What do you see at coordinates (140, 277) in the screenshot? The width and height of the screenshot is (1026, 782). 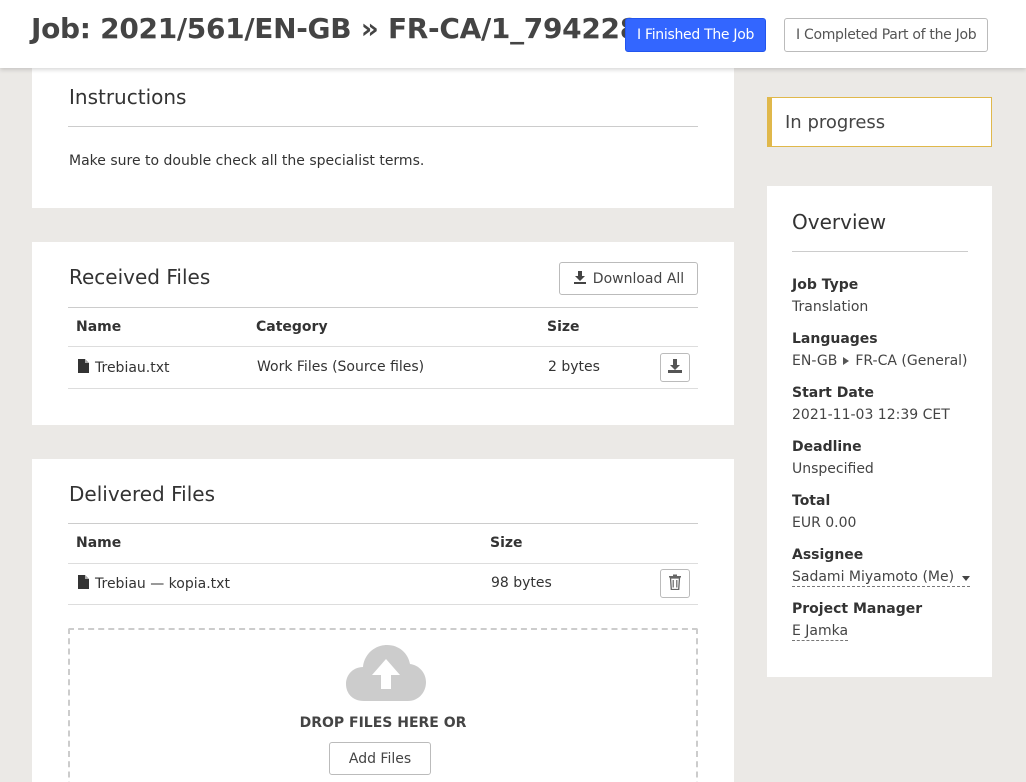 I see `received-files-title: Received Files` at bounding box center [140, 277].